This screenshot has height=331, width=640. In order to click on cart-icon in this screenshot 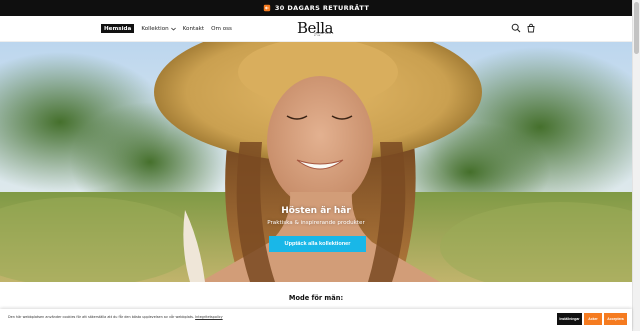, I will do `click(531, 28)`.